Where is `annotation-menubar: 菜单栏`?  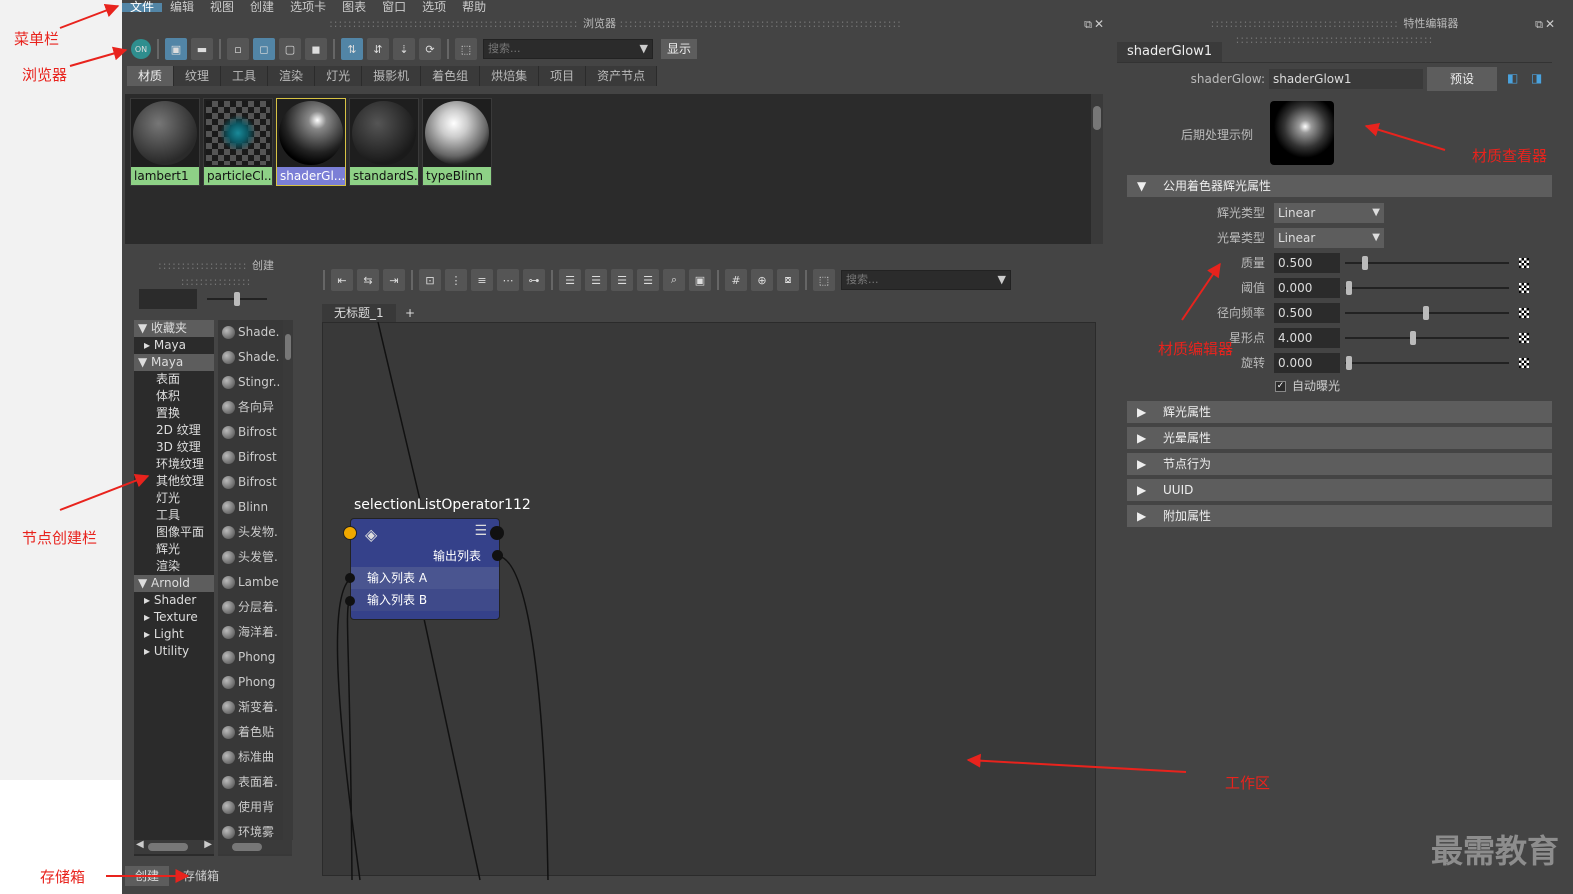
annotation-menubar: 菜单栏 is located at coordinates (37, 39).